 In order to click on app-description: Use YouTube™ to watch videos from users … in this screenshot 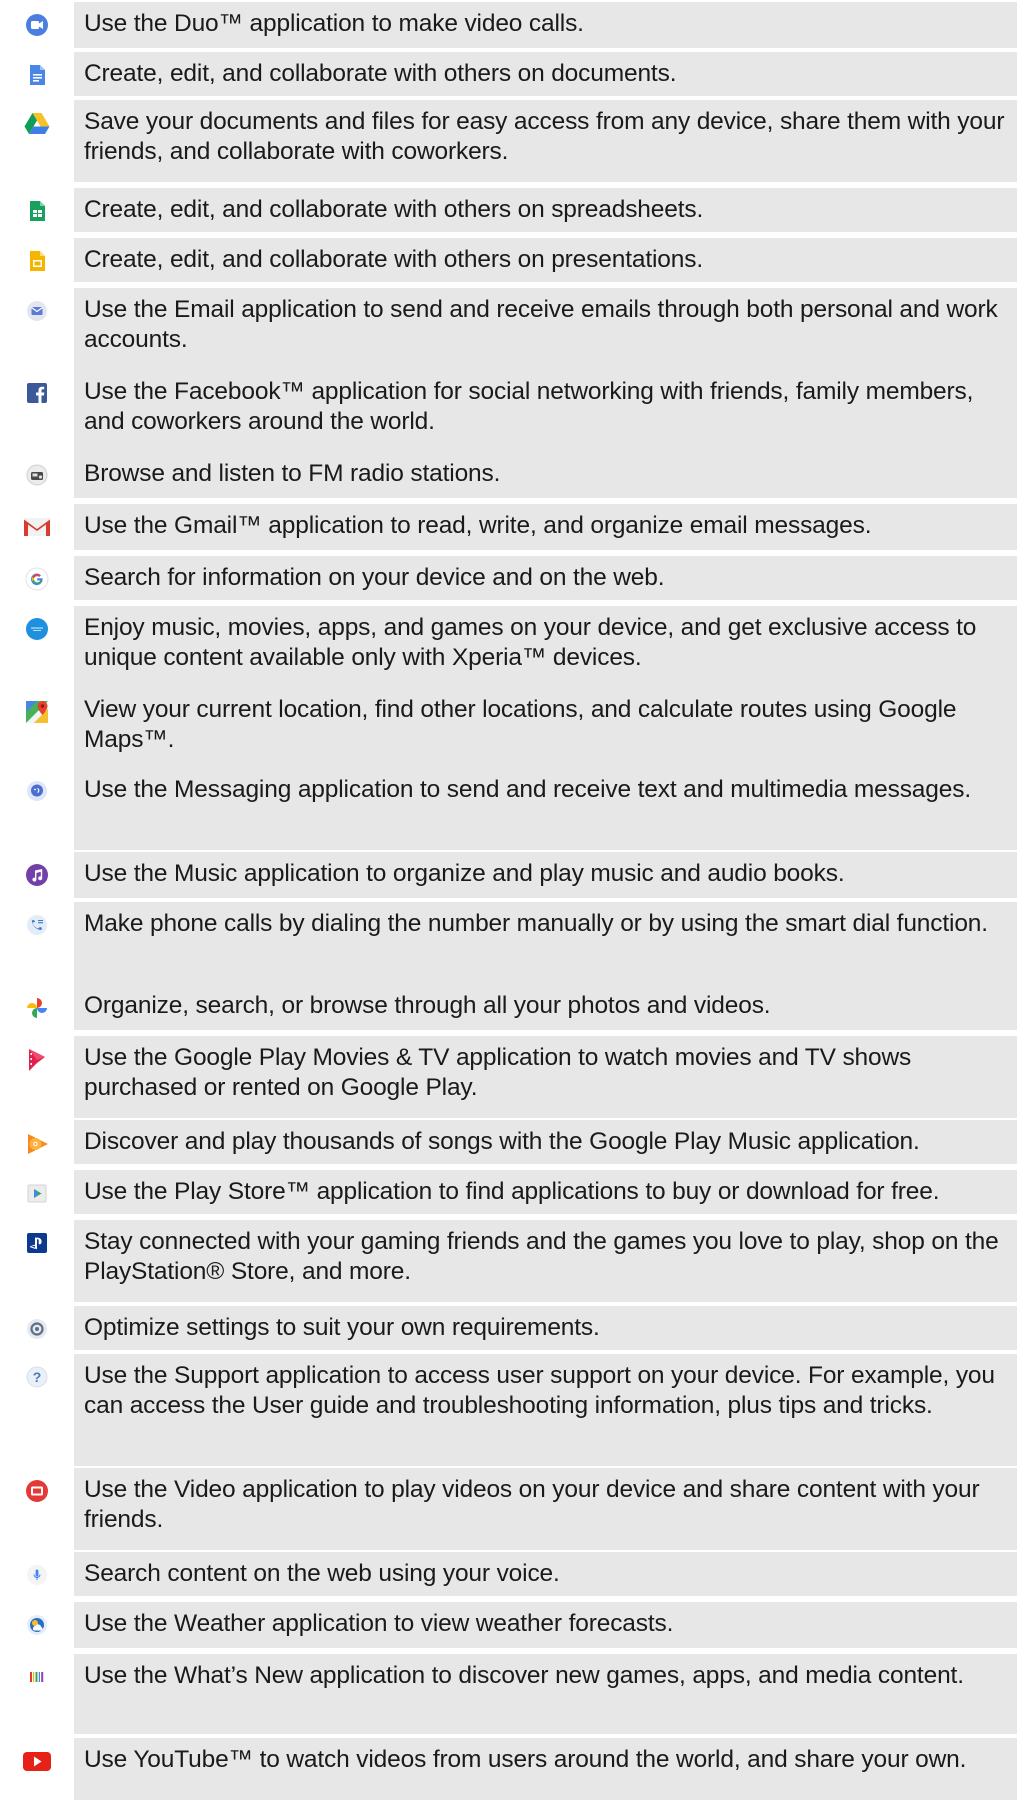, I will do `click(545, 1769)`.